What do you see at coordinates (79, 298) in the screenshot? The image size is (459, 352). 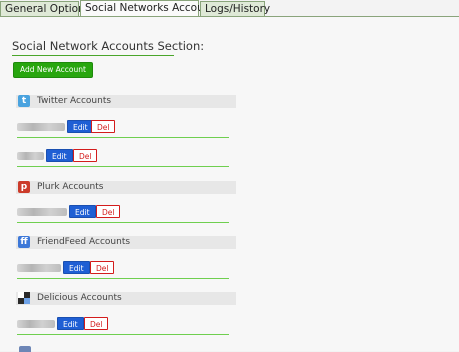 I see `group-title: Delicious Accounts` at bounding box center [79, 298].